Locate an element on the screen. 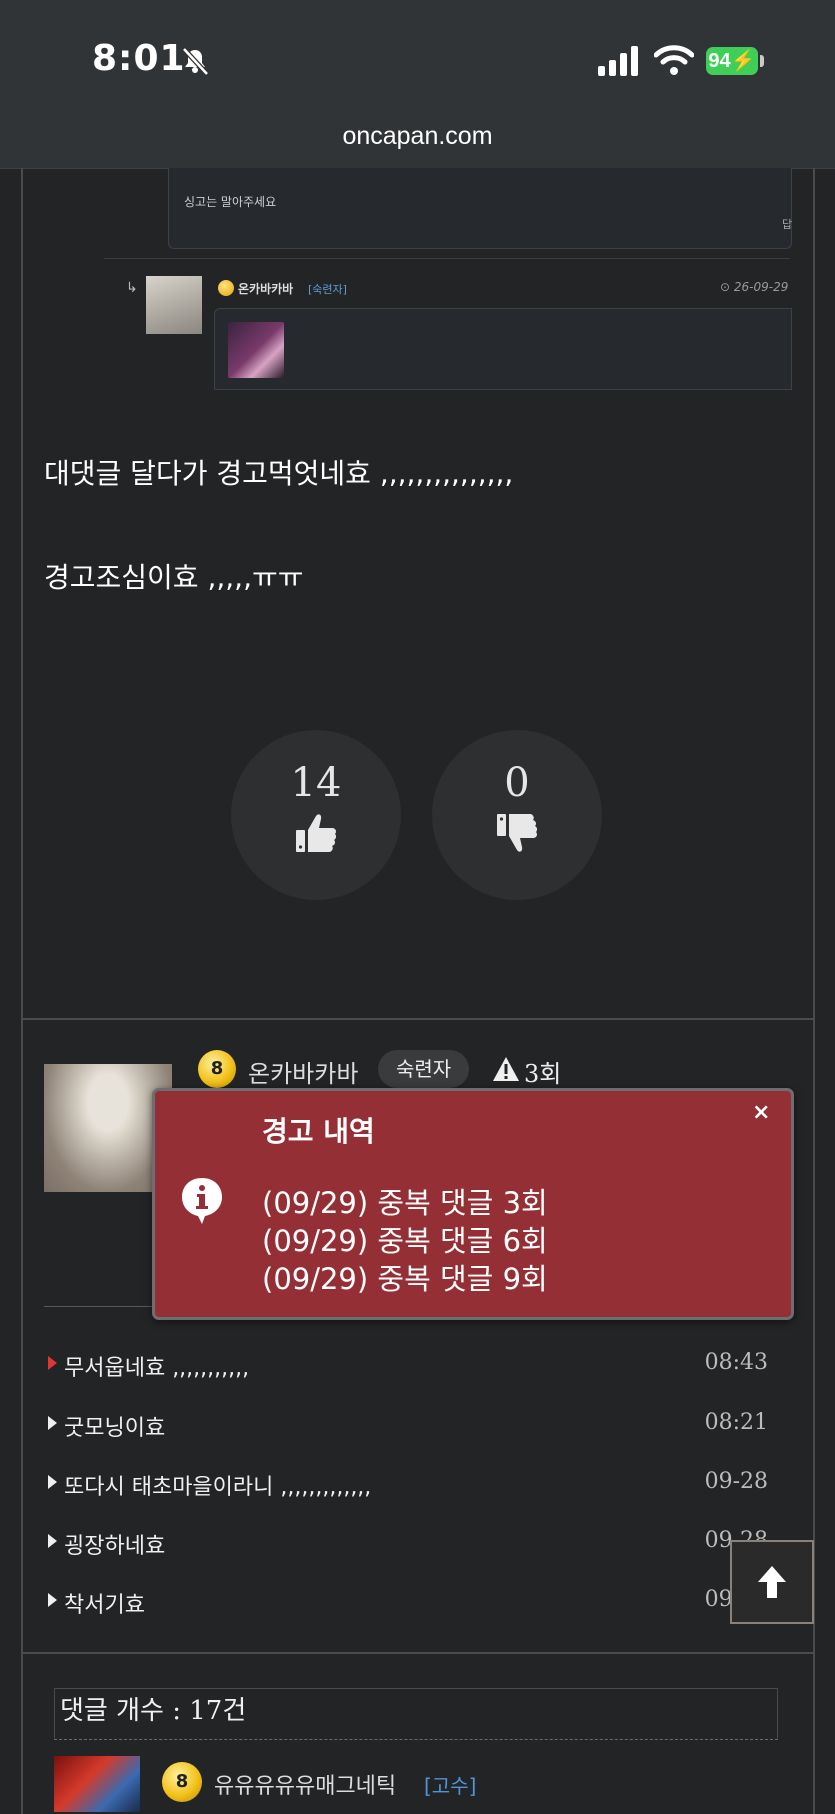 The width and height of the screenshot is (835, 1814). commenter-avatar is located at coordinates (97, 1784).